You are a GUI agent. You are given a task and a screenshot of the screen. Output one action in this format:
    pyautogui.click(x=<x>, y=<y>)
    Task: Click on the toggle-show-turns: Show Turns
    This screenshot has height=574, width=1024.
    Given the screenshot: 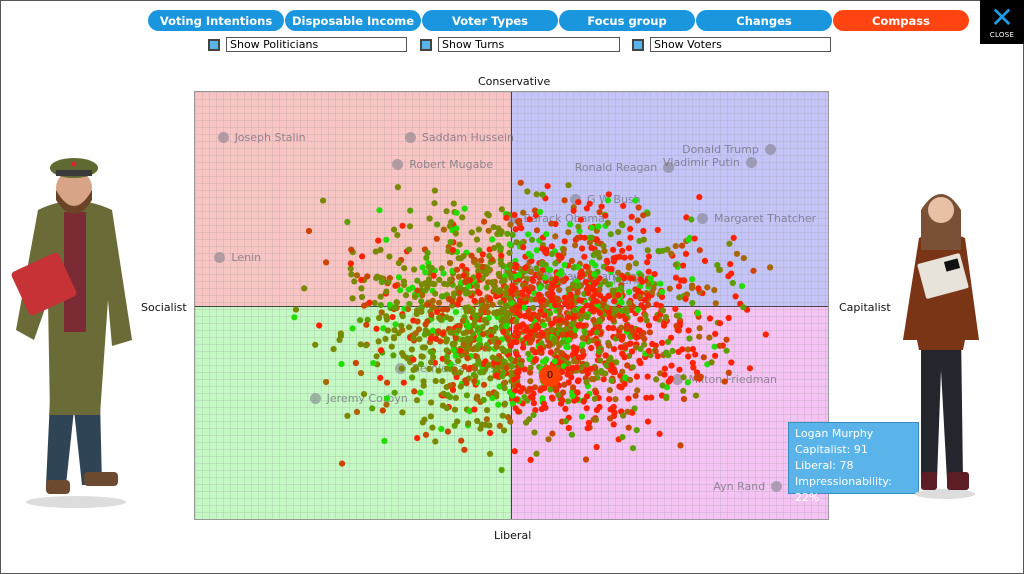 What is the action you would take?
    pyautogui.click(x=520, y=44)
    